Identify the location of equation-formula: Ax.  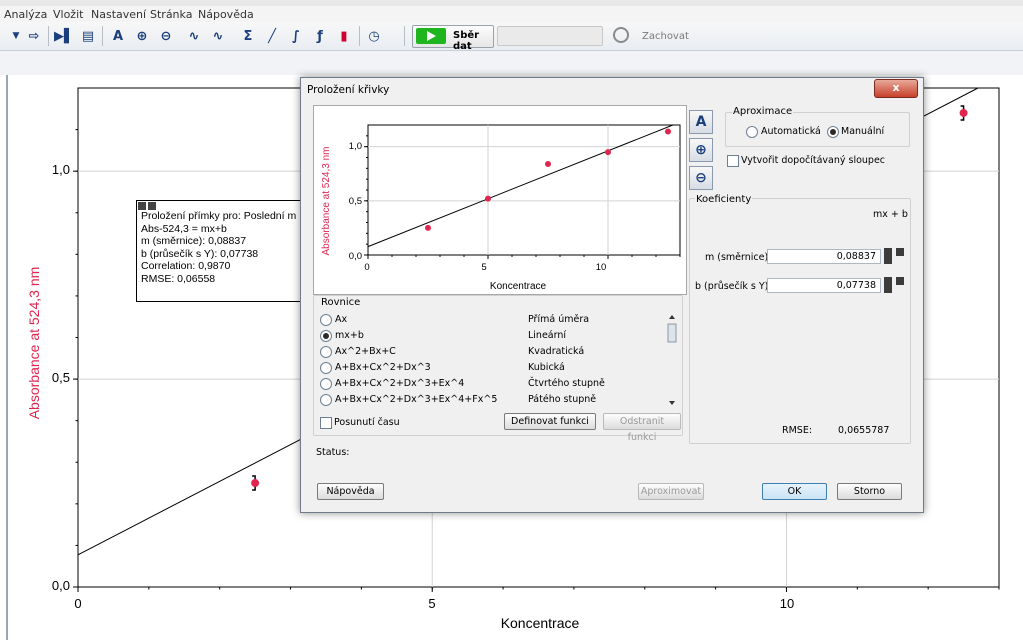
(341, 319).